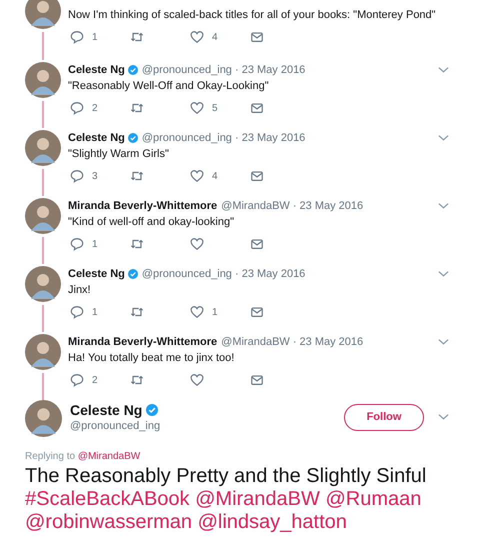  I want to click on replying-to-text: Replying to @MirandaBW, so click(83, 456).